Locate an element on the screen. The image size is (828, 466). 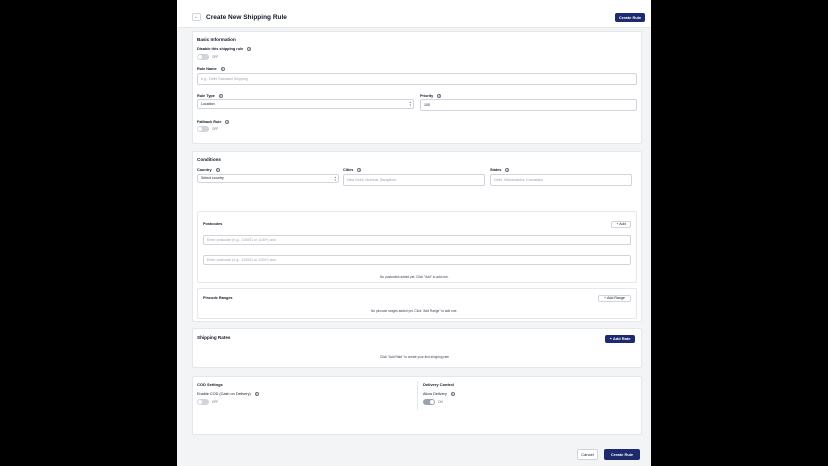
fallback-rule-state: OFF is located at coordinates (215, 129).